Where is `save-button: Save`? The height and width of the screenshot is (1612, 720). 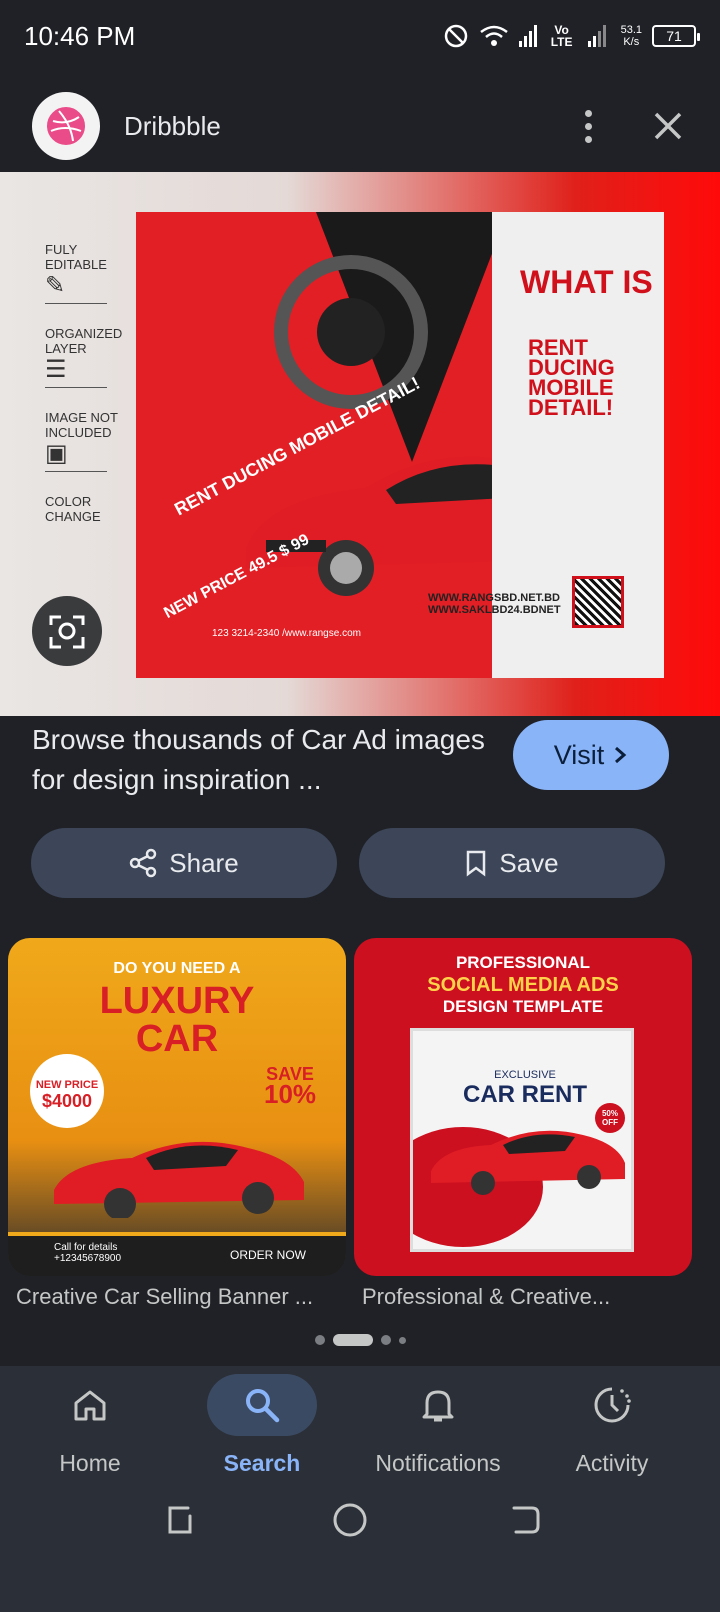 save-button: Save is located at coordinates (512, 863).